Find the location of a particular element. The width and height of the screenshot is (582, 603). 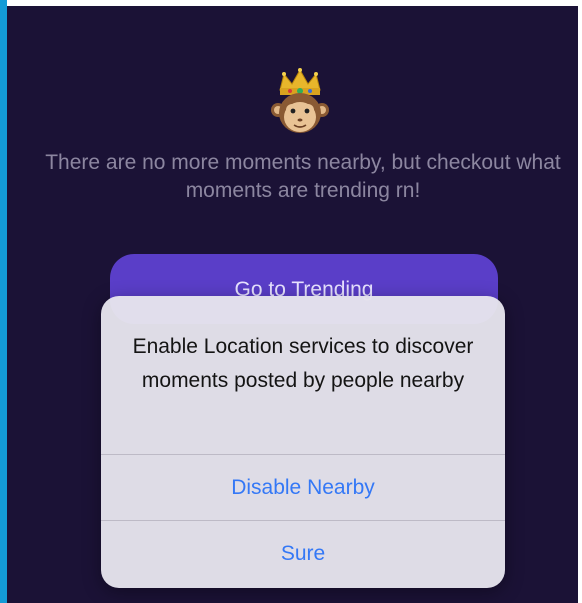

sure-button: Sure is located at coordinates (303, 554).